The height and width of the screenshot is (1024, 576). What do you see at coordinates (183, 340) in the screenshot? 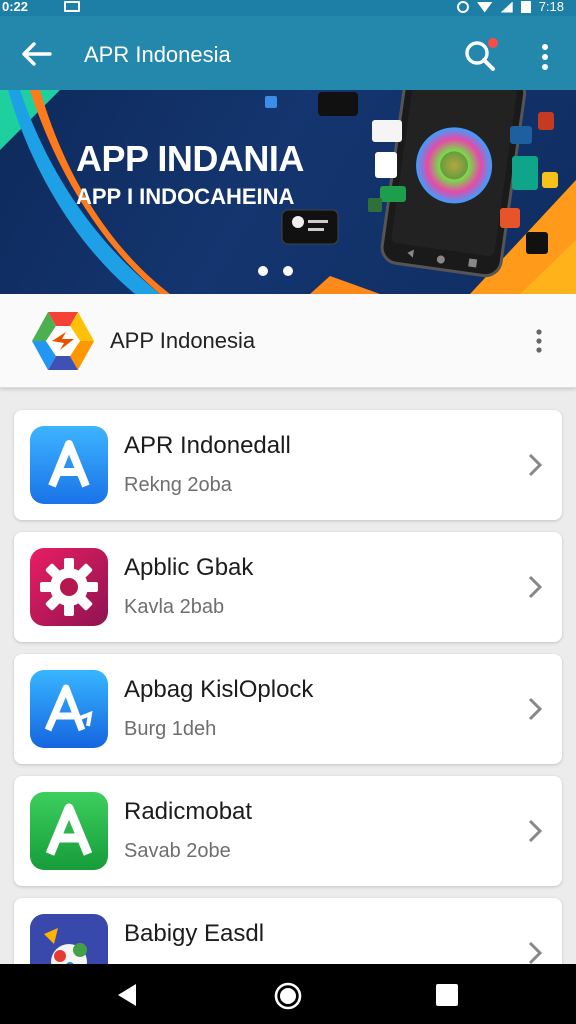
I see `brand-name: APP Indonesia` at bounding box center [183, 340].